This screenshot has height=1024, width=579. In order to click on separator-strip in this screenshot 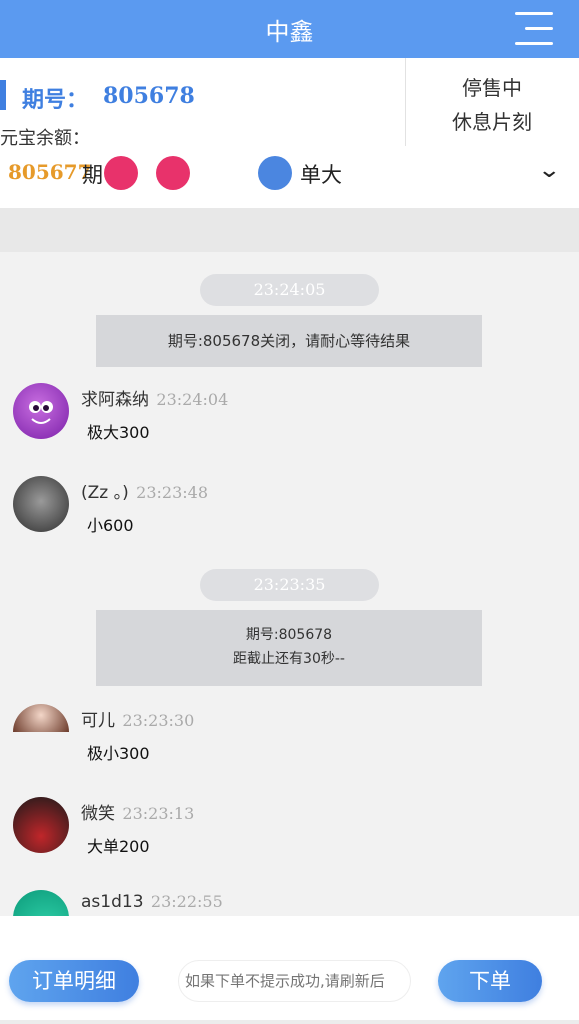, I will do `click(289, 230)`.